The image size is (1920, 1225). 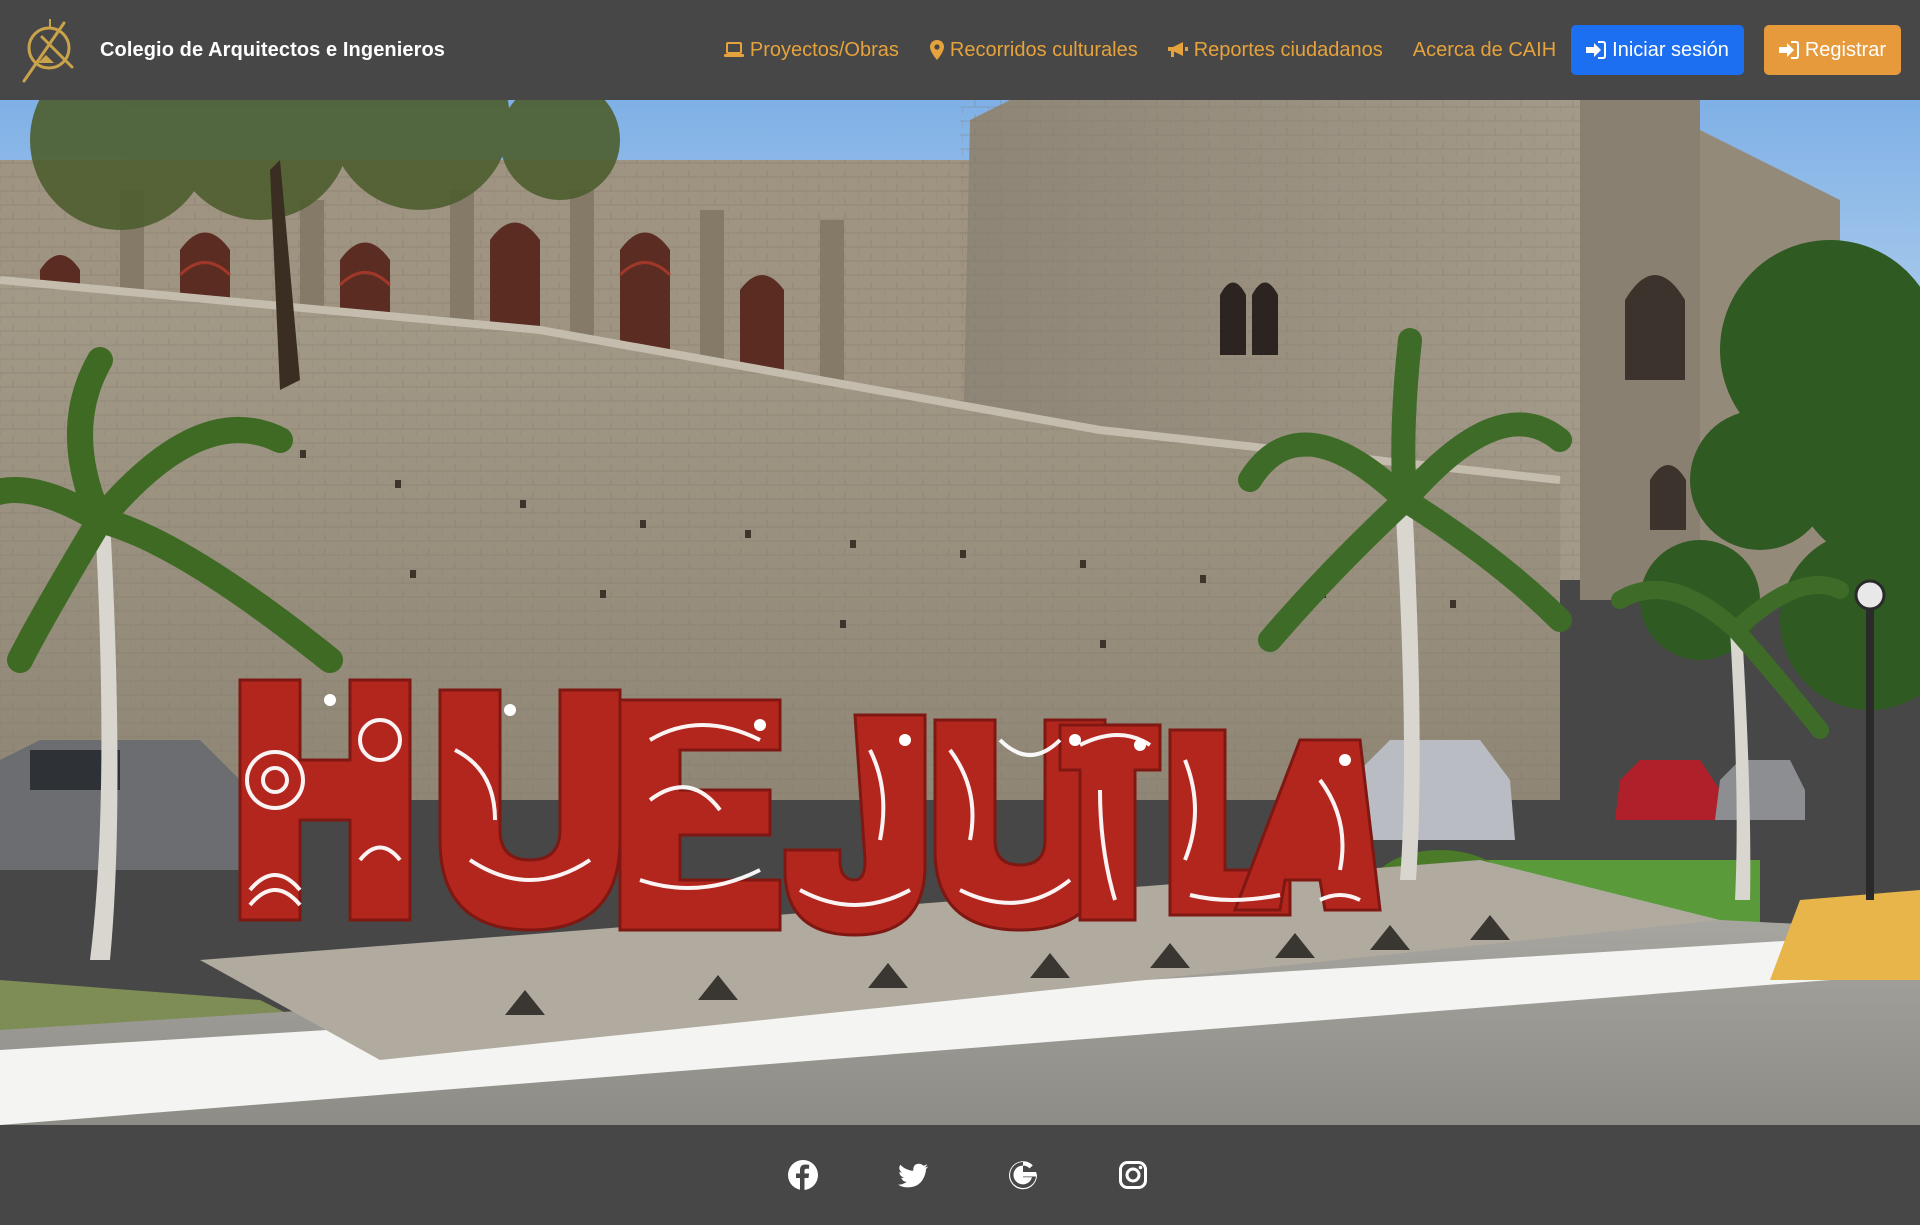 What do you see at coordinates (1288, 49) in the screenshot?
I see `nav-reports-label: Reportes ciudadanos` at bounding box center [1288, 49].